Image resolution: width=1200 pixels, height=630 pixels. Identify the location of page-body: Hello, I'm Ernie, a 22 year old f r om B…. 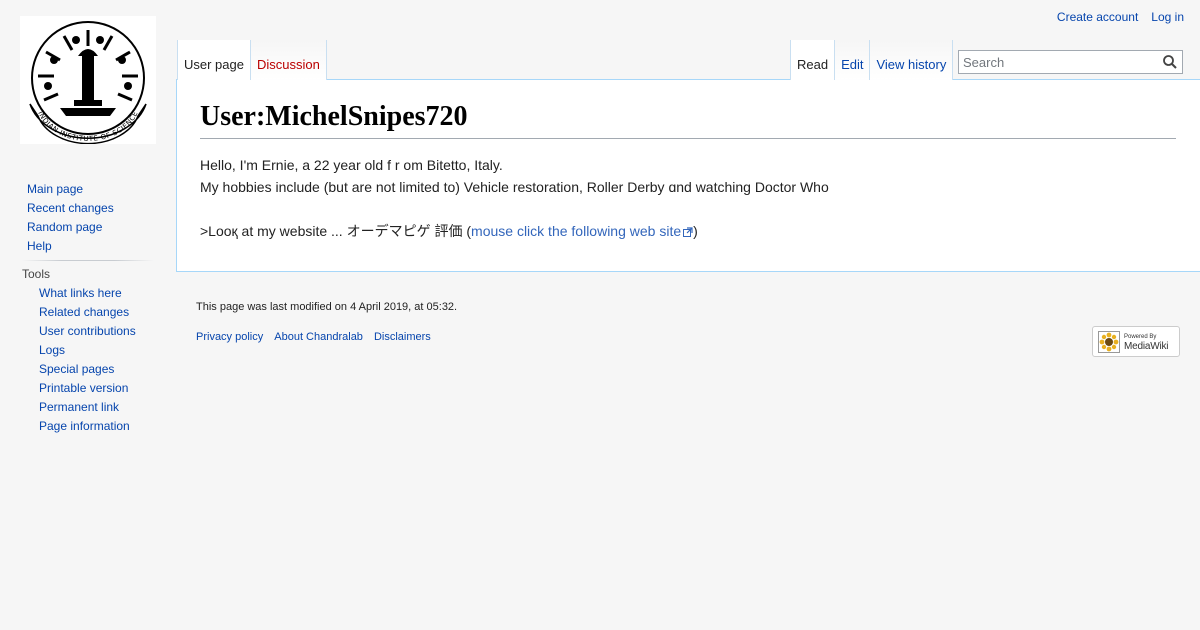
(514, 198).